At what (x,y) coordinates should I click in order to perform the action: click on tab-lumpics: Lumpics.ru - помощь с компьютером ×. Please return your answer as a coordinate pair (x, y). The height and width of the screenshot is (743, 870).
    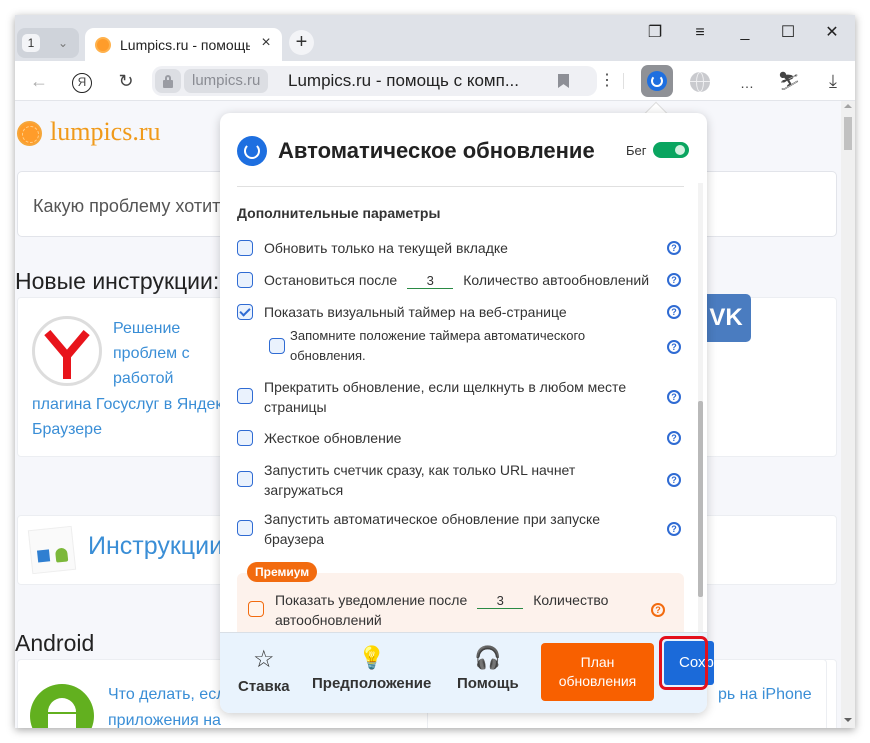
    Looking at the image, I should click on (183, 44).